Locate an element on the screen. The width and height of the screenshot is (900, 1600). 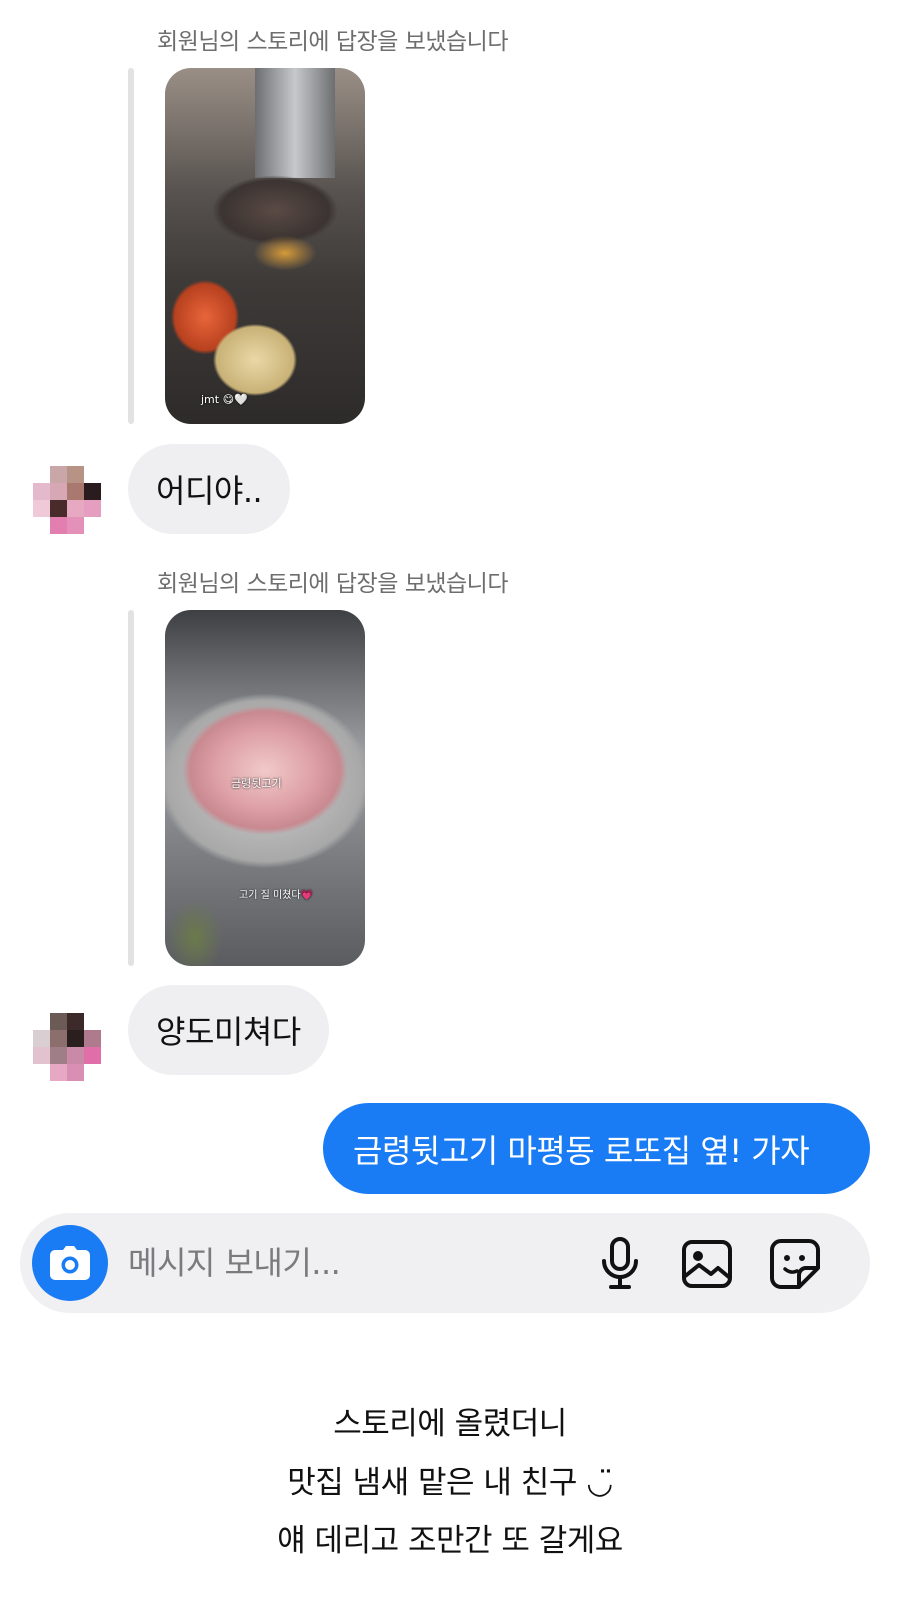
story-caption-bottom: 고기 질 미쳤다💗 is located at coordinates (276, 895).